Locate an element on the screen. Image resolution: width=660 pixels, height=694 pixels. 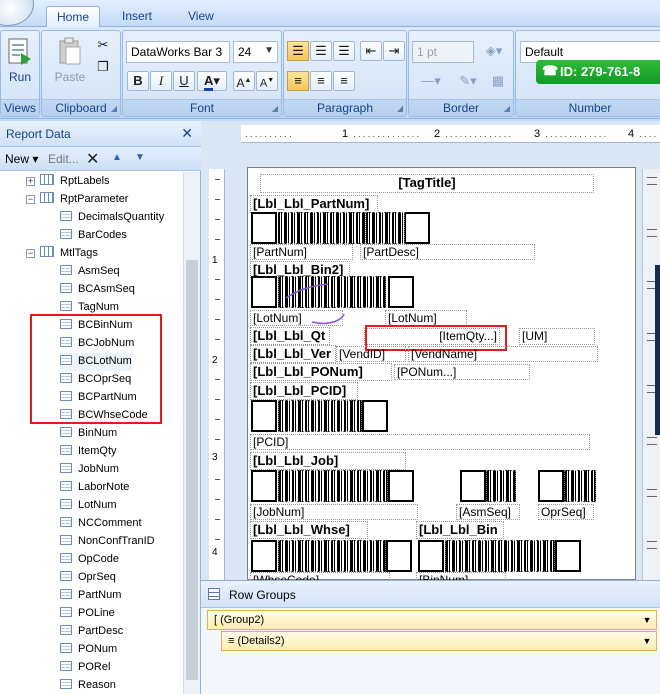
tree-field-node: NCComment is located at coordinates (101, 524).